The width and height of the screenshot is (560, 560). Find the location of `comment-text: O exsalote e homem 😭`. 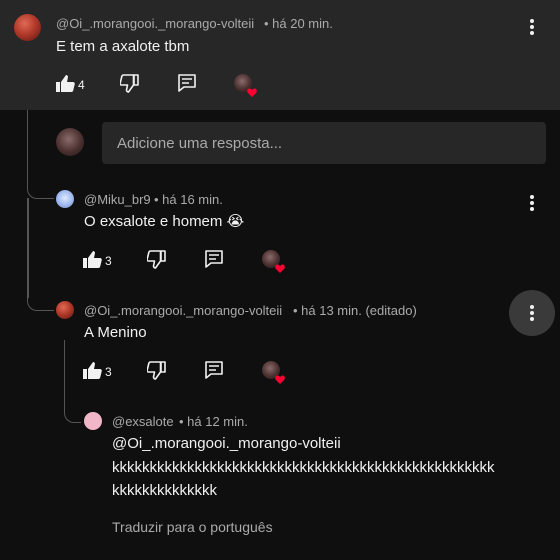

comment-text: O exsalote e homem 😭 is located at coordinates (164, 221).